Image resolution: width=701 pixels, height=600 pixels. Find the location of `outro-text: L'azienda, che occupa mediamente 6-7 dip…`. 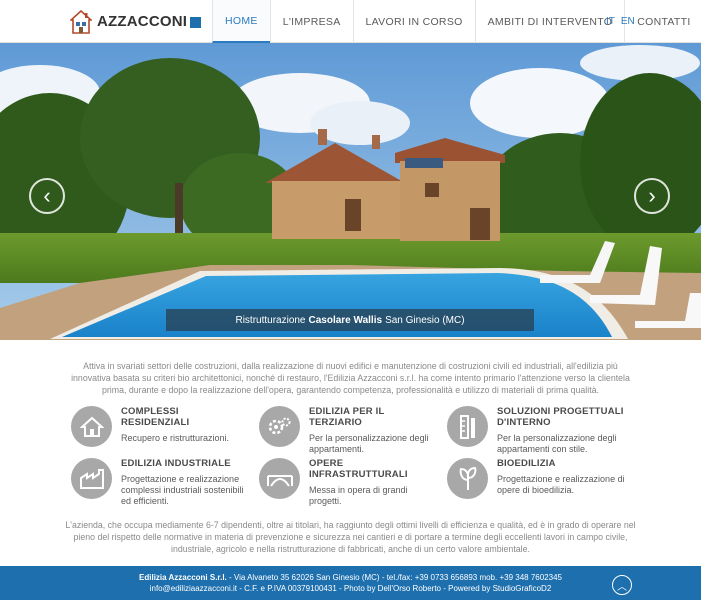

outro-text: L'azienda, che occupa mediamente 6-7 dip… is located at coordinates (350, 537).